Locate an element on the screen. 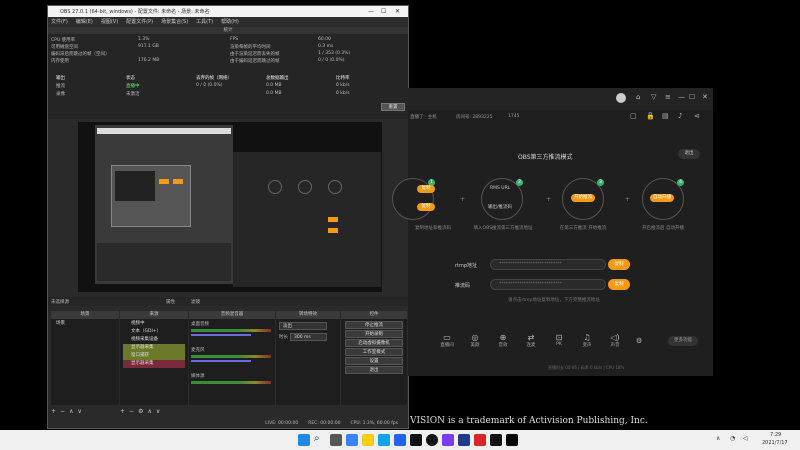 The image size is (800, 450). start-recording-button: 开始录制 is located at coordinates (374, 334).